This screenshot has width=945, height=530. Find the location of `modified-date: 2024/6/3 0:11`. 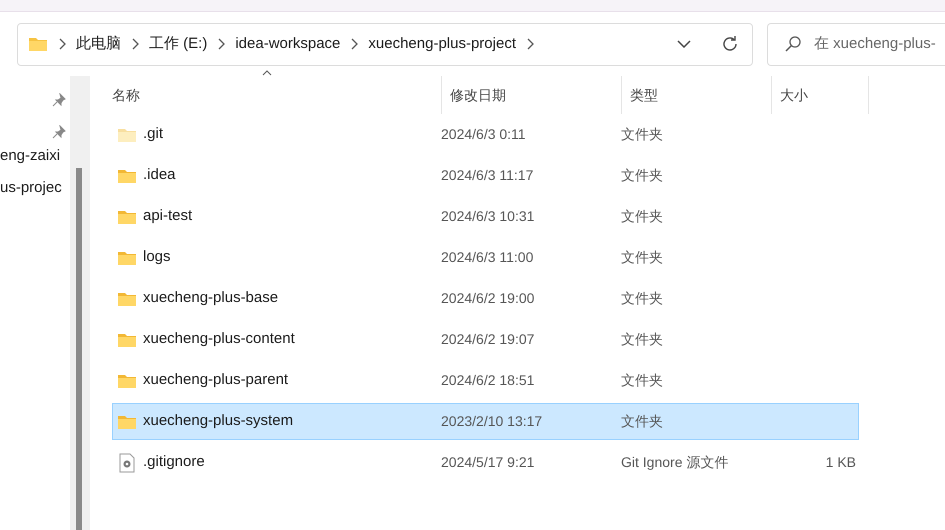

modified-date: 2024/6/3 0:11 is located at coordinates (483, 134).